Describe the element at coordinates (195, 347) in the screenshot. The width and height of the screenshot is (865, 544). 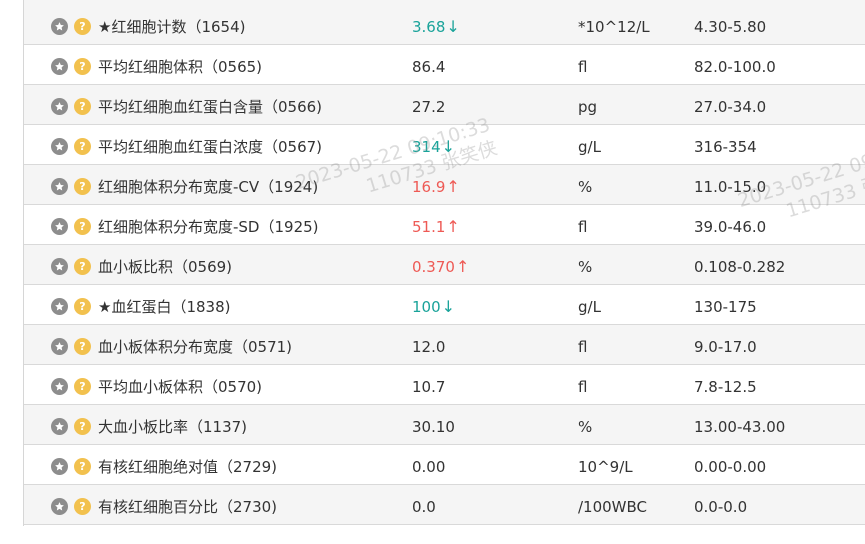
I see `test-name: 血小板体积分布宽度（0571)` at that location.